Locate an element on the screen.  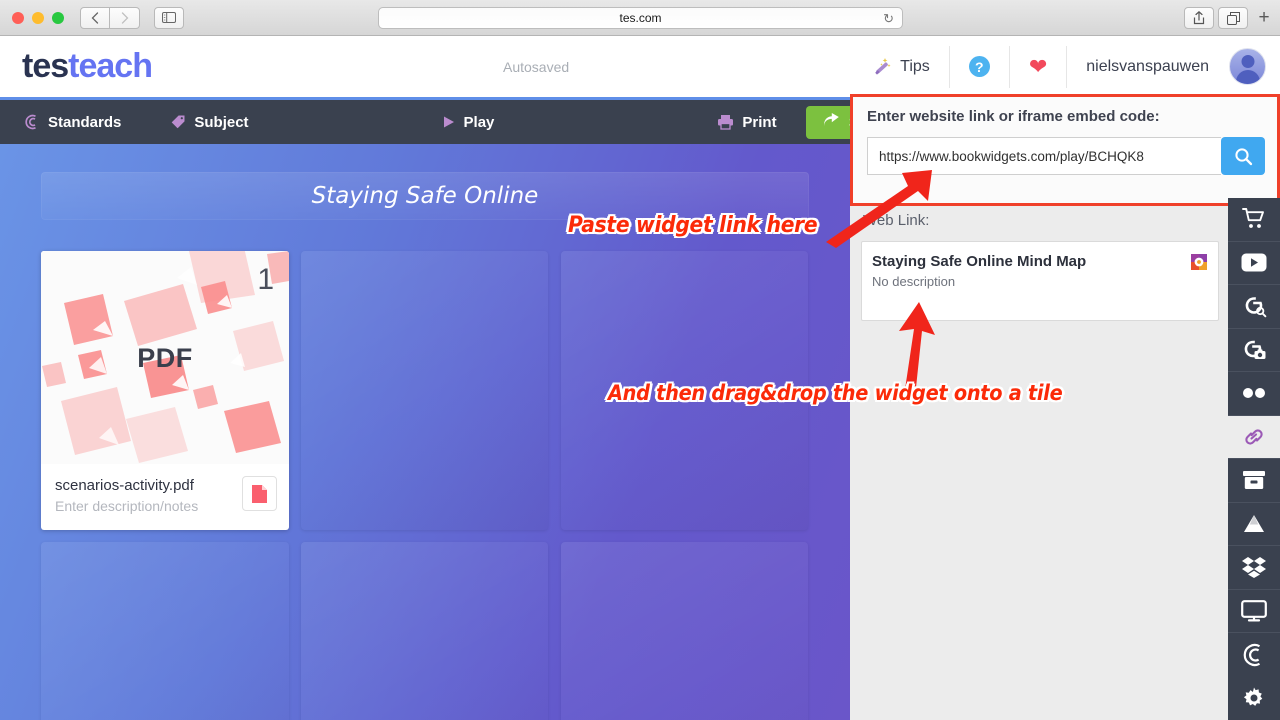
printer-icon is located at coordinates (725, 122).